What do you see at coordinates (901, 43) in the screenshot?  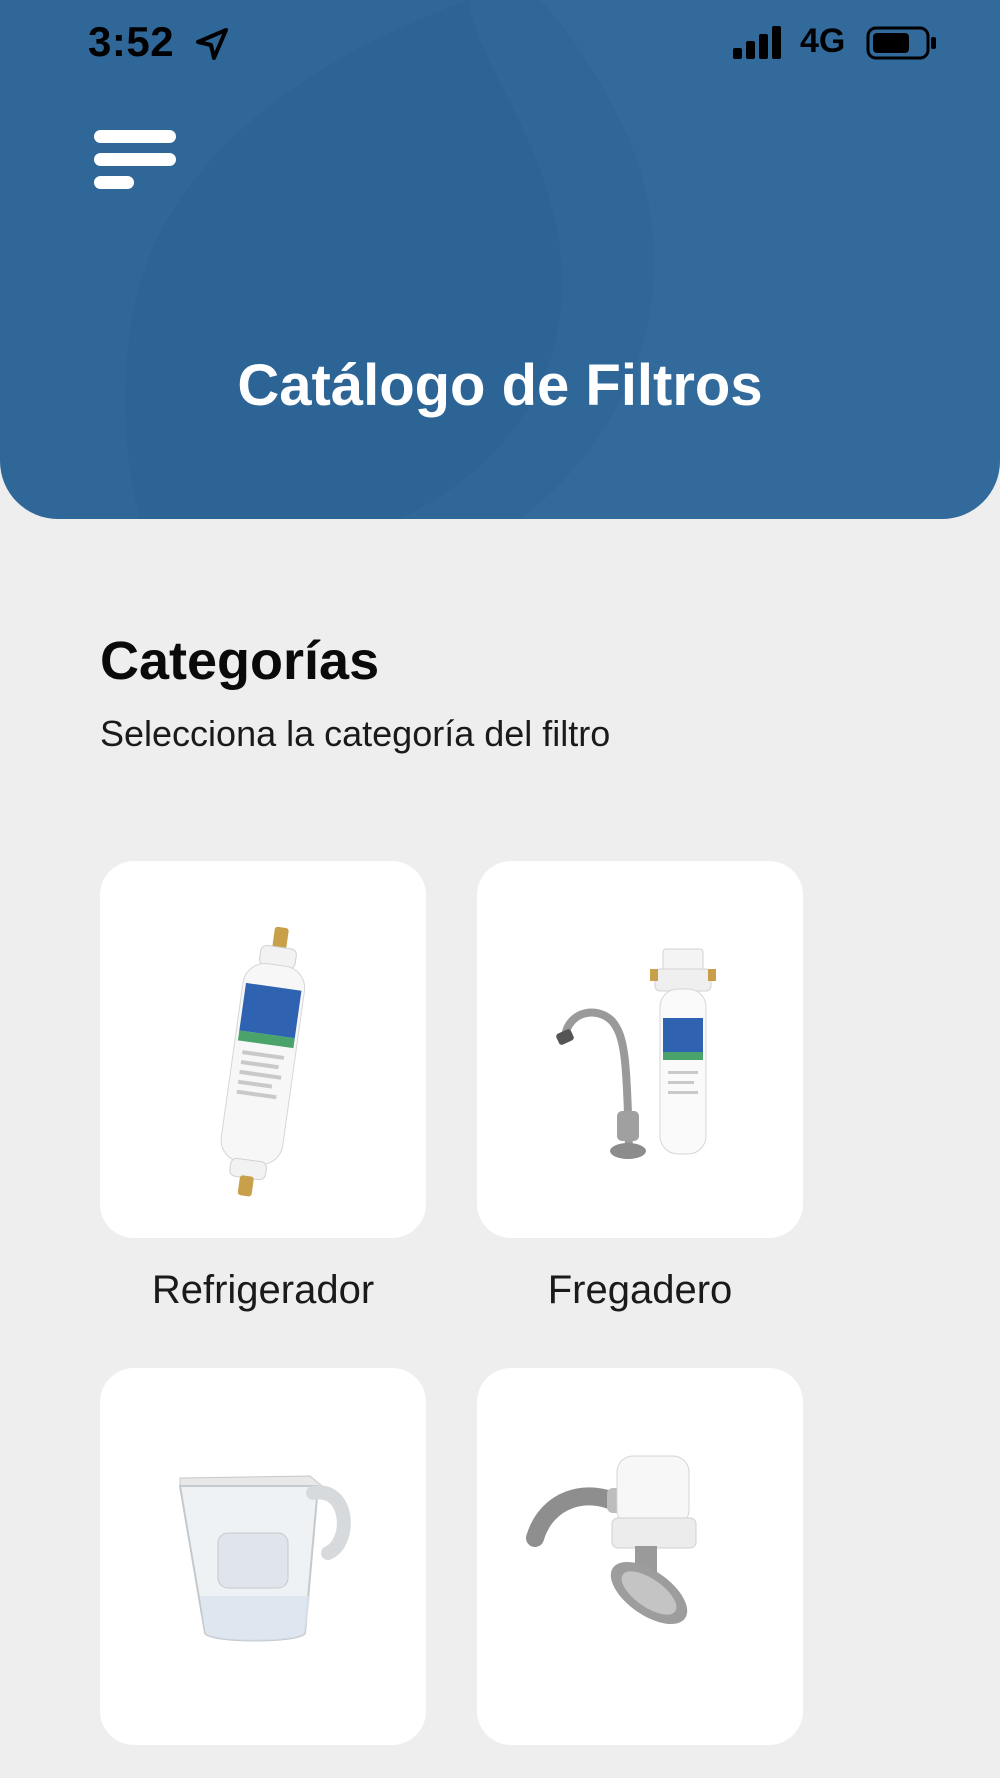 I see `battery-icon` at bounding box center [901, 43].